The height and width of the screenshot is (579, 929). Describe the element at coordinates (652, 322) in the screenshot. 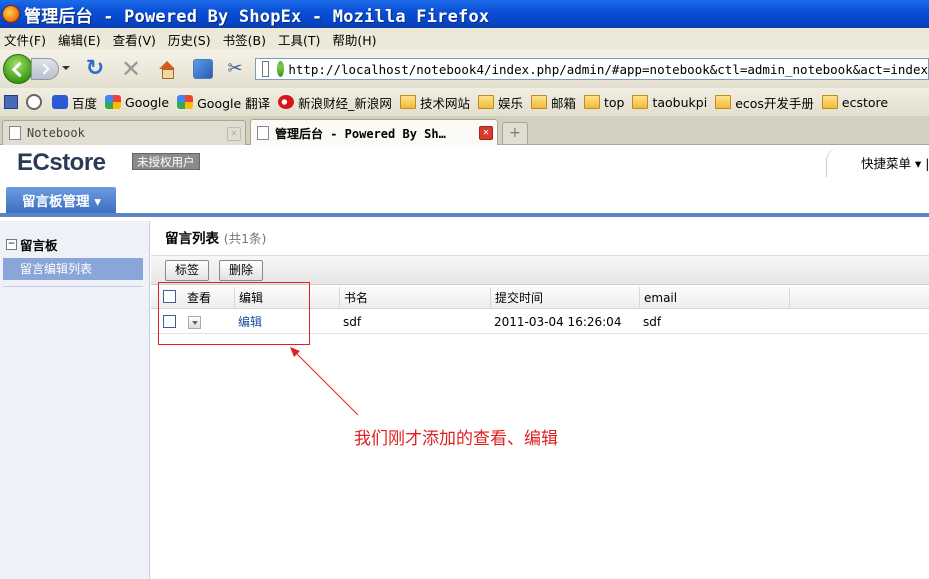

I see `cell-email: sdf` at that location.